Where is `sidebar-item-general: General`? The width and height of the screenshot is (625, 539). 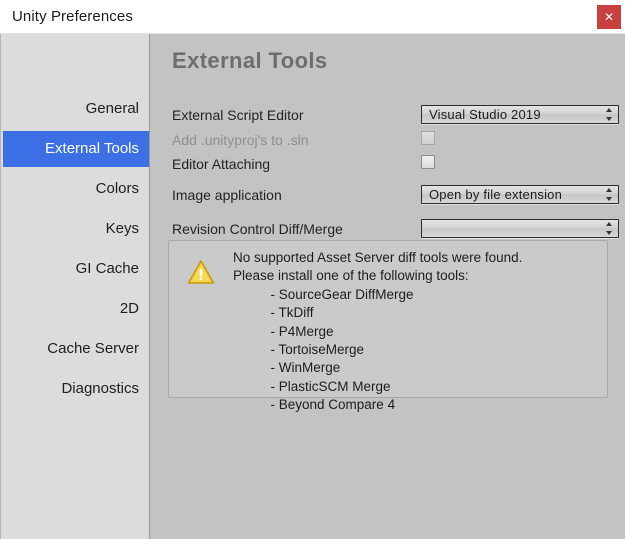 sidebar-item-general: General is located at coordinates (76, 109).